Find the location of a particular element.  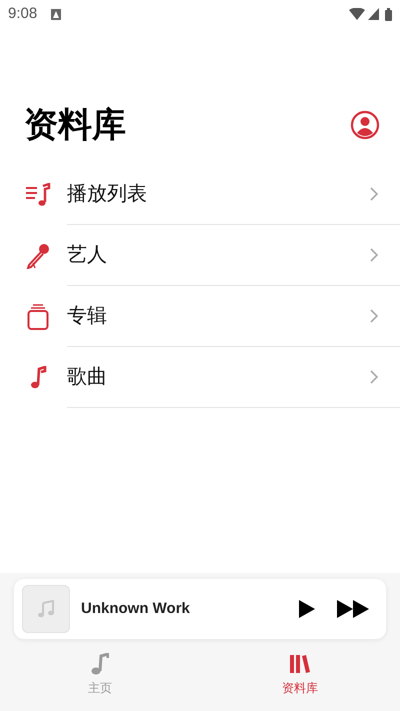

wifi-icon is located at coordinates (357, 14).